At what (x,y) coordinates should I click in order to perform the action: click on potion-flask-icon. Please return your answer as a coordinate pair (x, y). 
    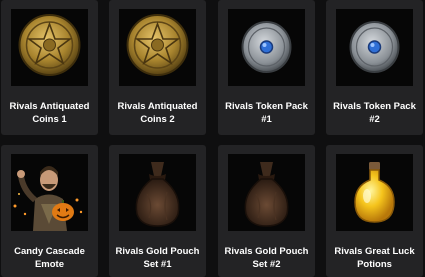
    Looking at the image, I should click on (374, 192).